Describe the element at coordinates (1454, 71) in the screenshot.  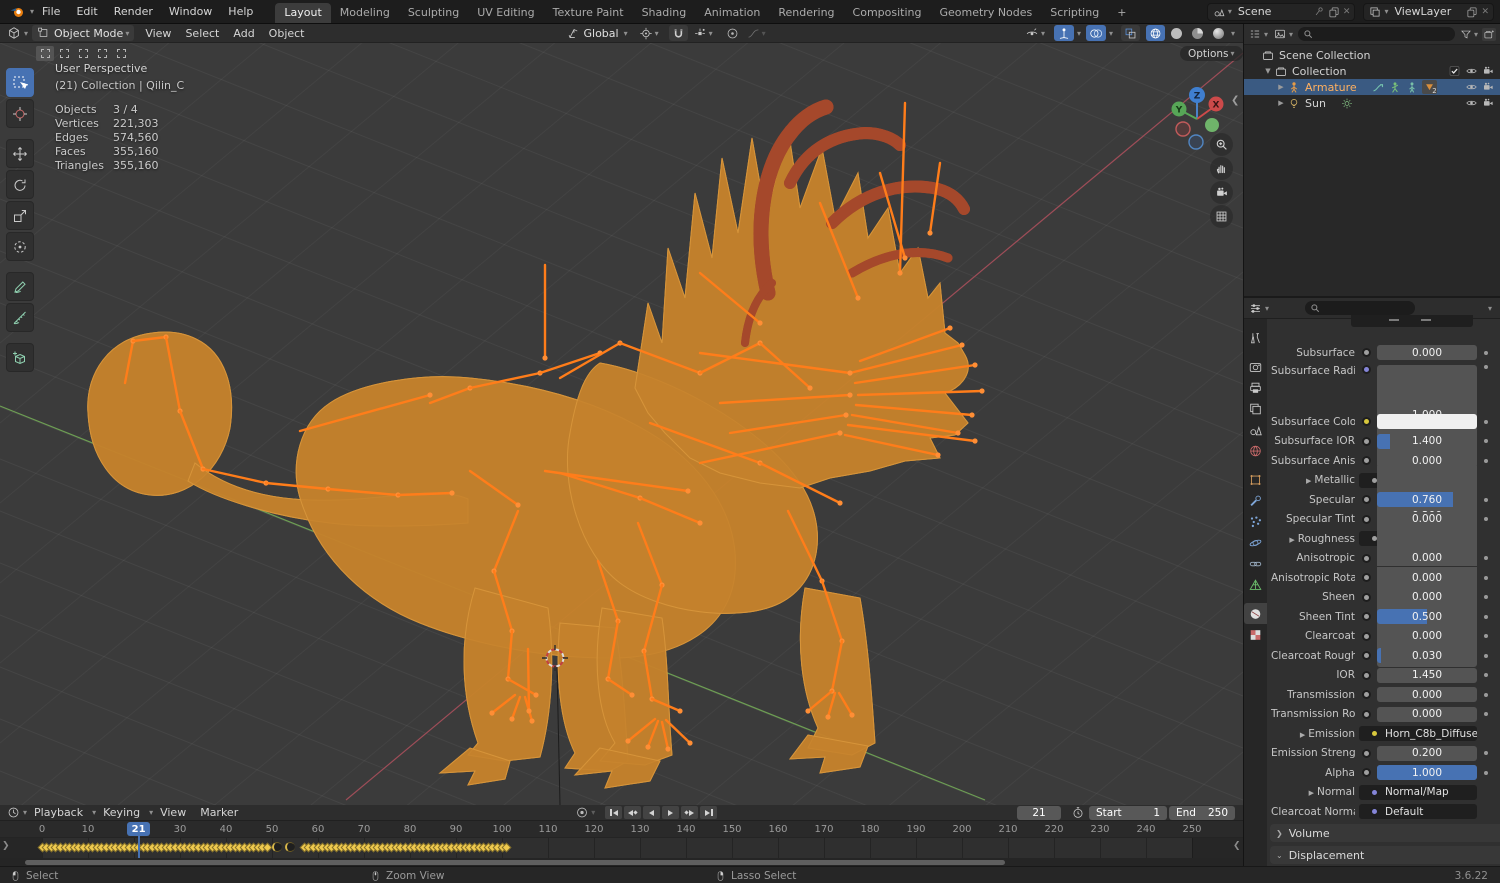
I see `selectable-checkbox` at that location.